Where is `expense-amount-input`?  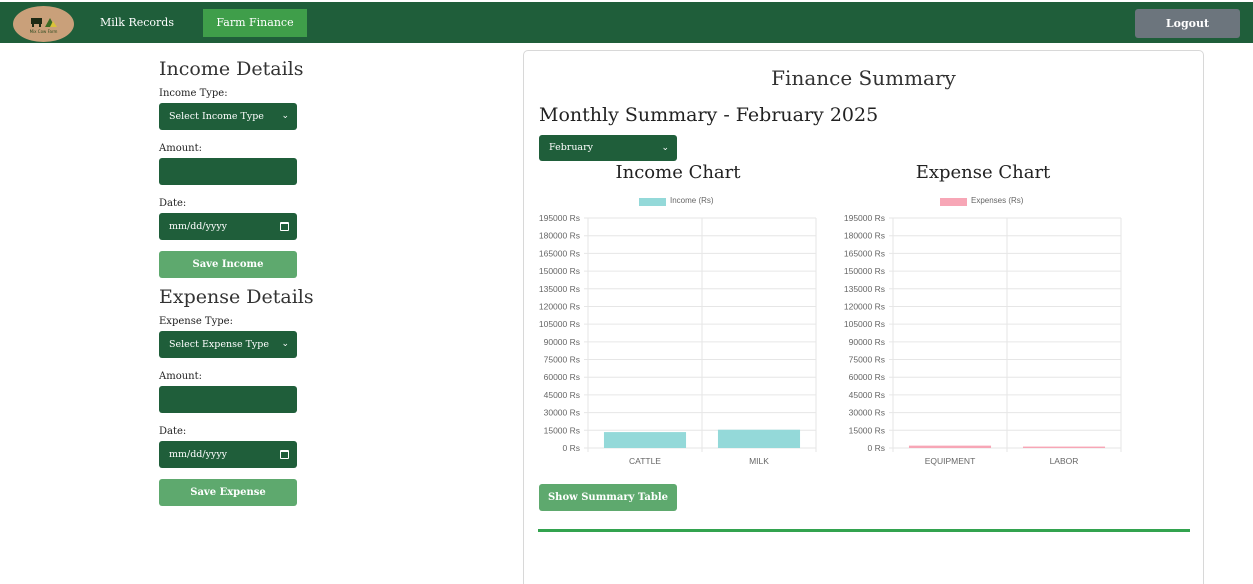 expense-amount-input is located at coordinates (228, 399).